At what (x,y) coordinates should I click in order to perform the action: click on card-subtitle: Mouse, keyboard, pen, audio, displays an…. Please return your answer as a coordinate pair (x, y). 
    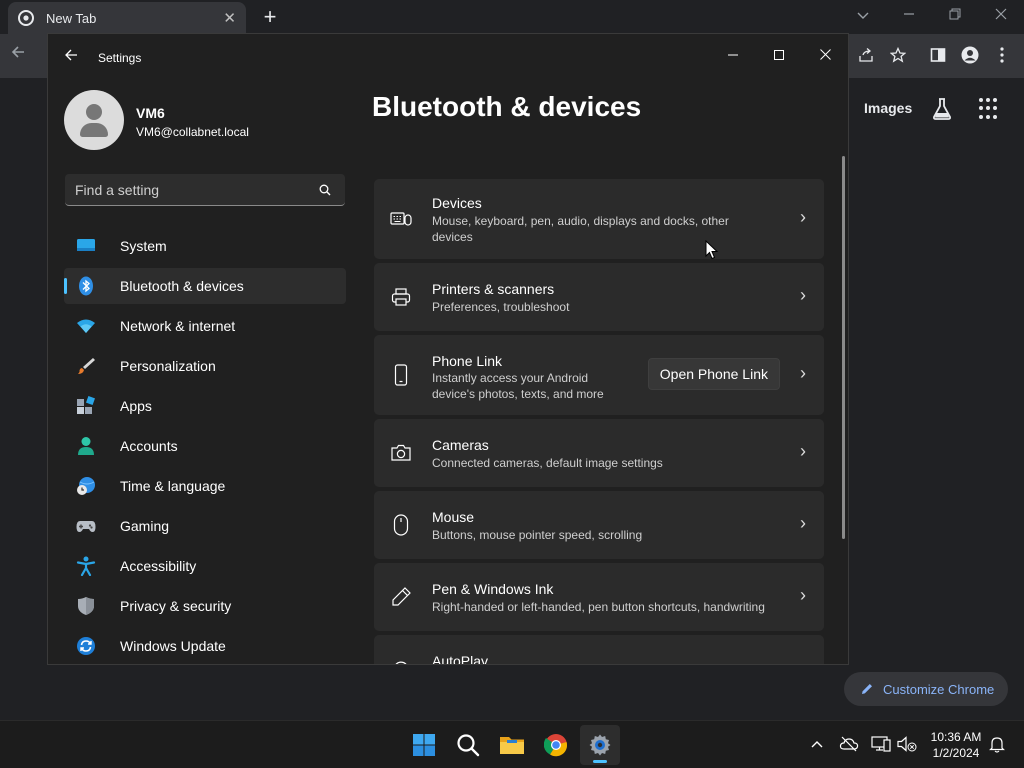
    Looking at the image, I should click on (580, 221).